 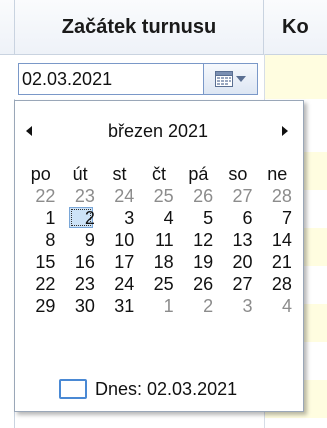 I want to click on day-cell: 11, so click(x=158, y=240).